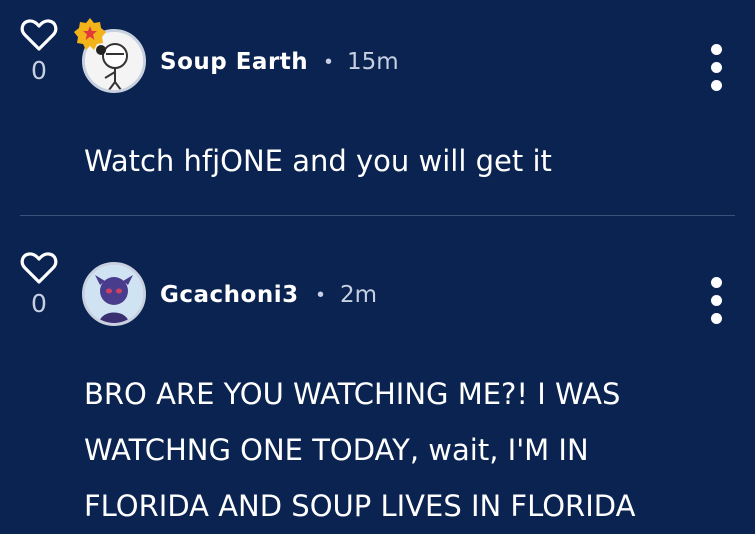 Image resolution: width=755 pixels, height=534 pixels. I want to click on author-name: Soup Earth, so click(234, 62).